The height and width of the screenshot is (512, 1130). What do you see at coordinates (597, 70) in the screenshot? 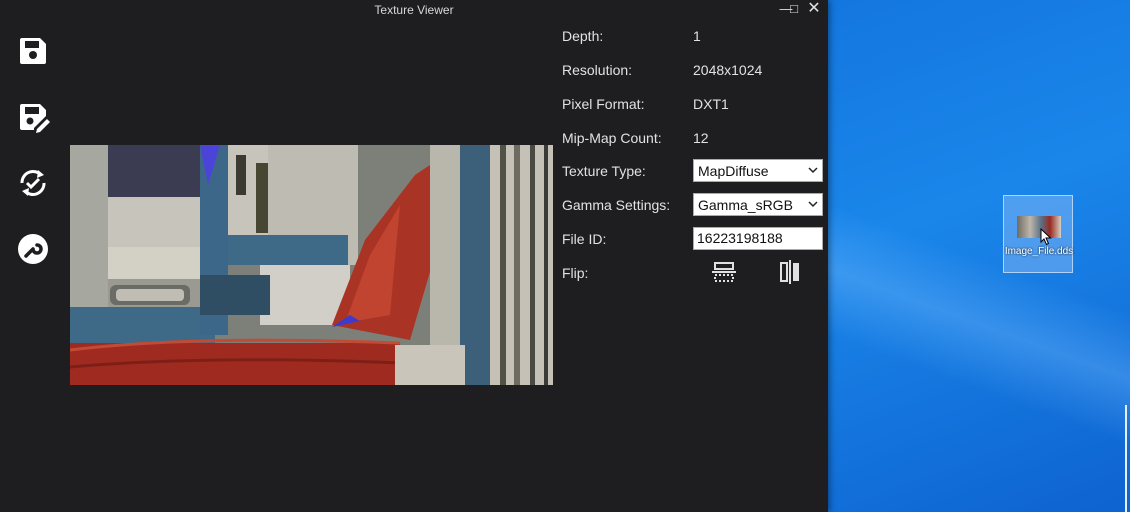
I see `resolution-label: Resolution:` at bounding box center [597, 70].